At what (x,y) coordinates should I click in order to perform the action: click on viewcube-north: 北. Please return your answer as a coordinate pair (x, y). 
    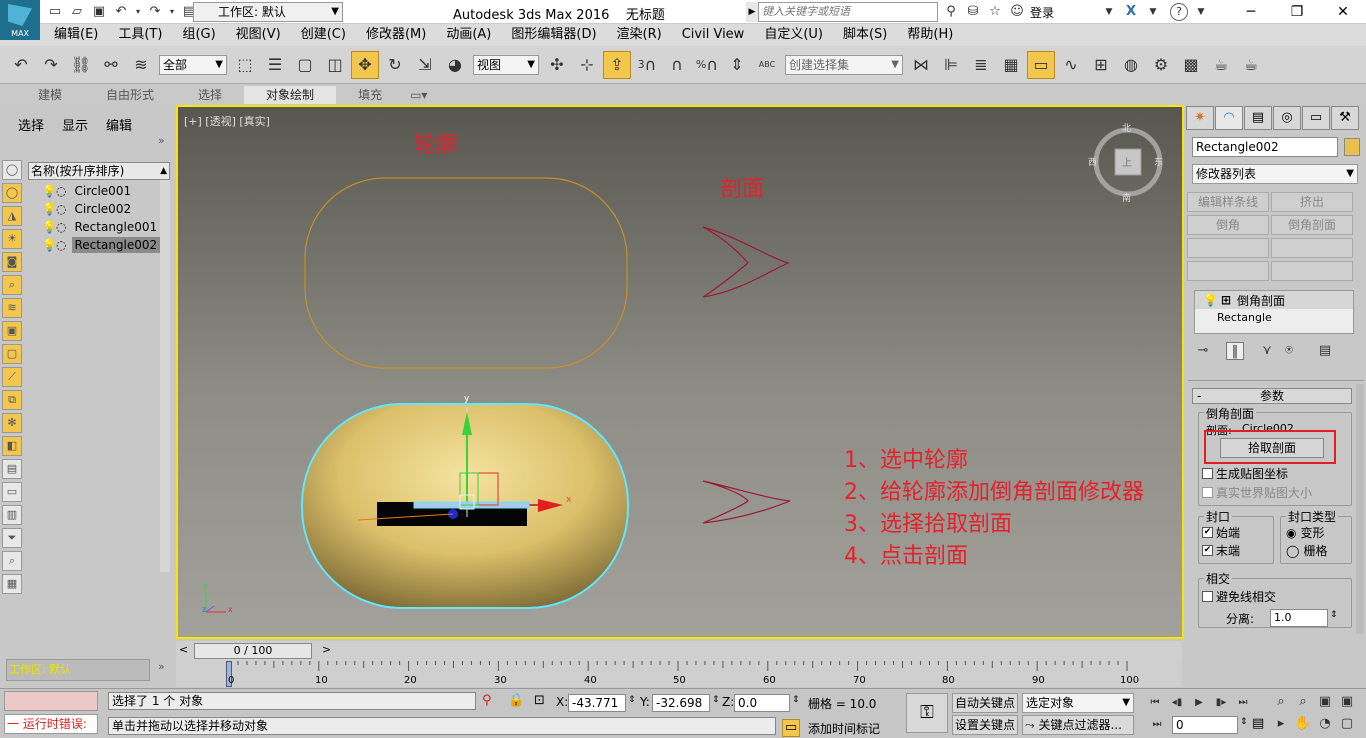
    Looking at the image, I should click on (1126, 127).